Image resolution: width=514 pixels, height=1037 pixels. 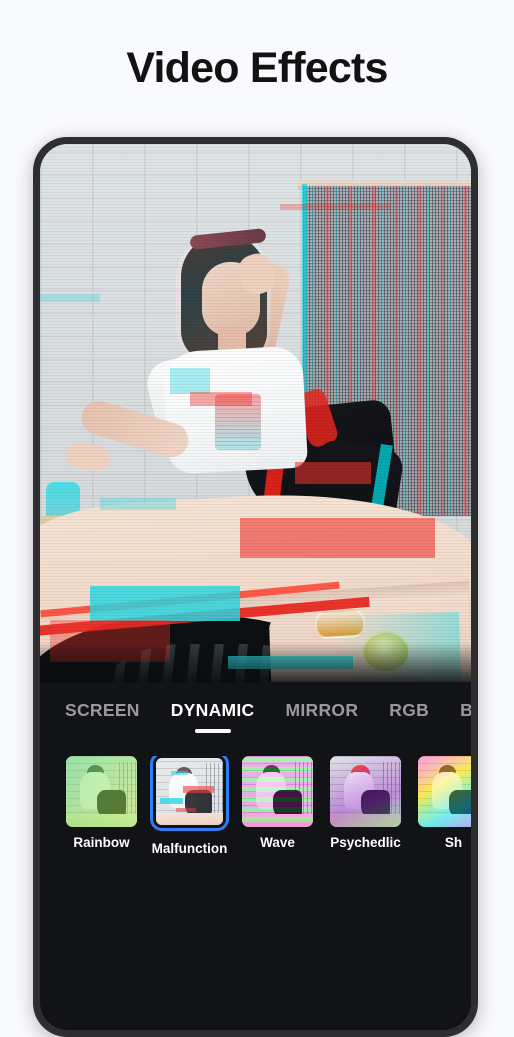 I want to click on effect-thumbnail-malfunction, so click(x=189, y=791).